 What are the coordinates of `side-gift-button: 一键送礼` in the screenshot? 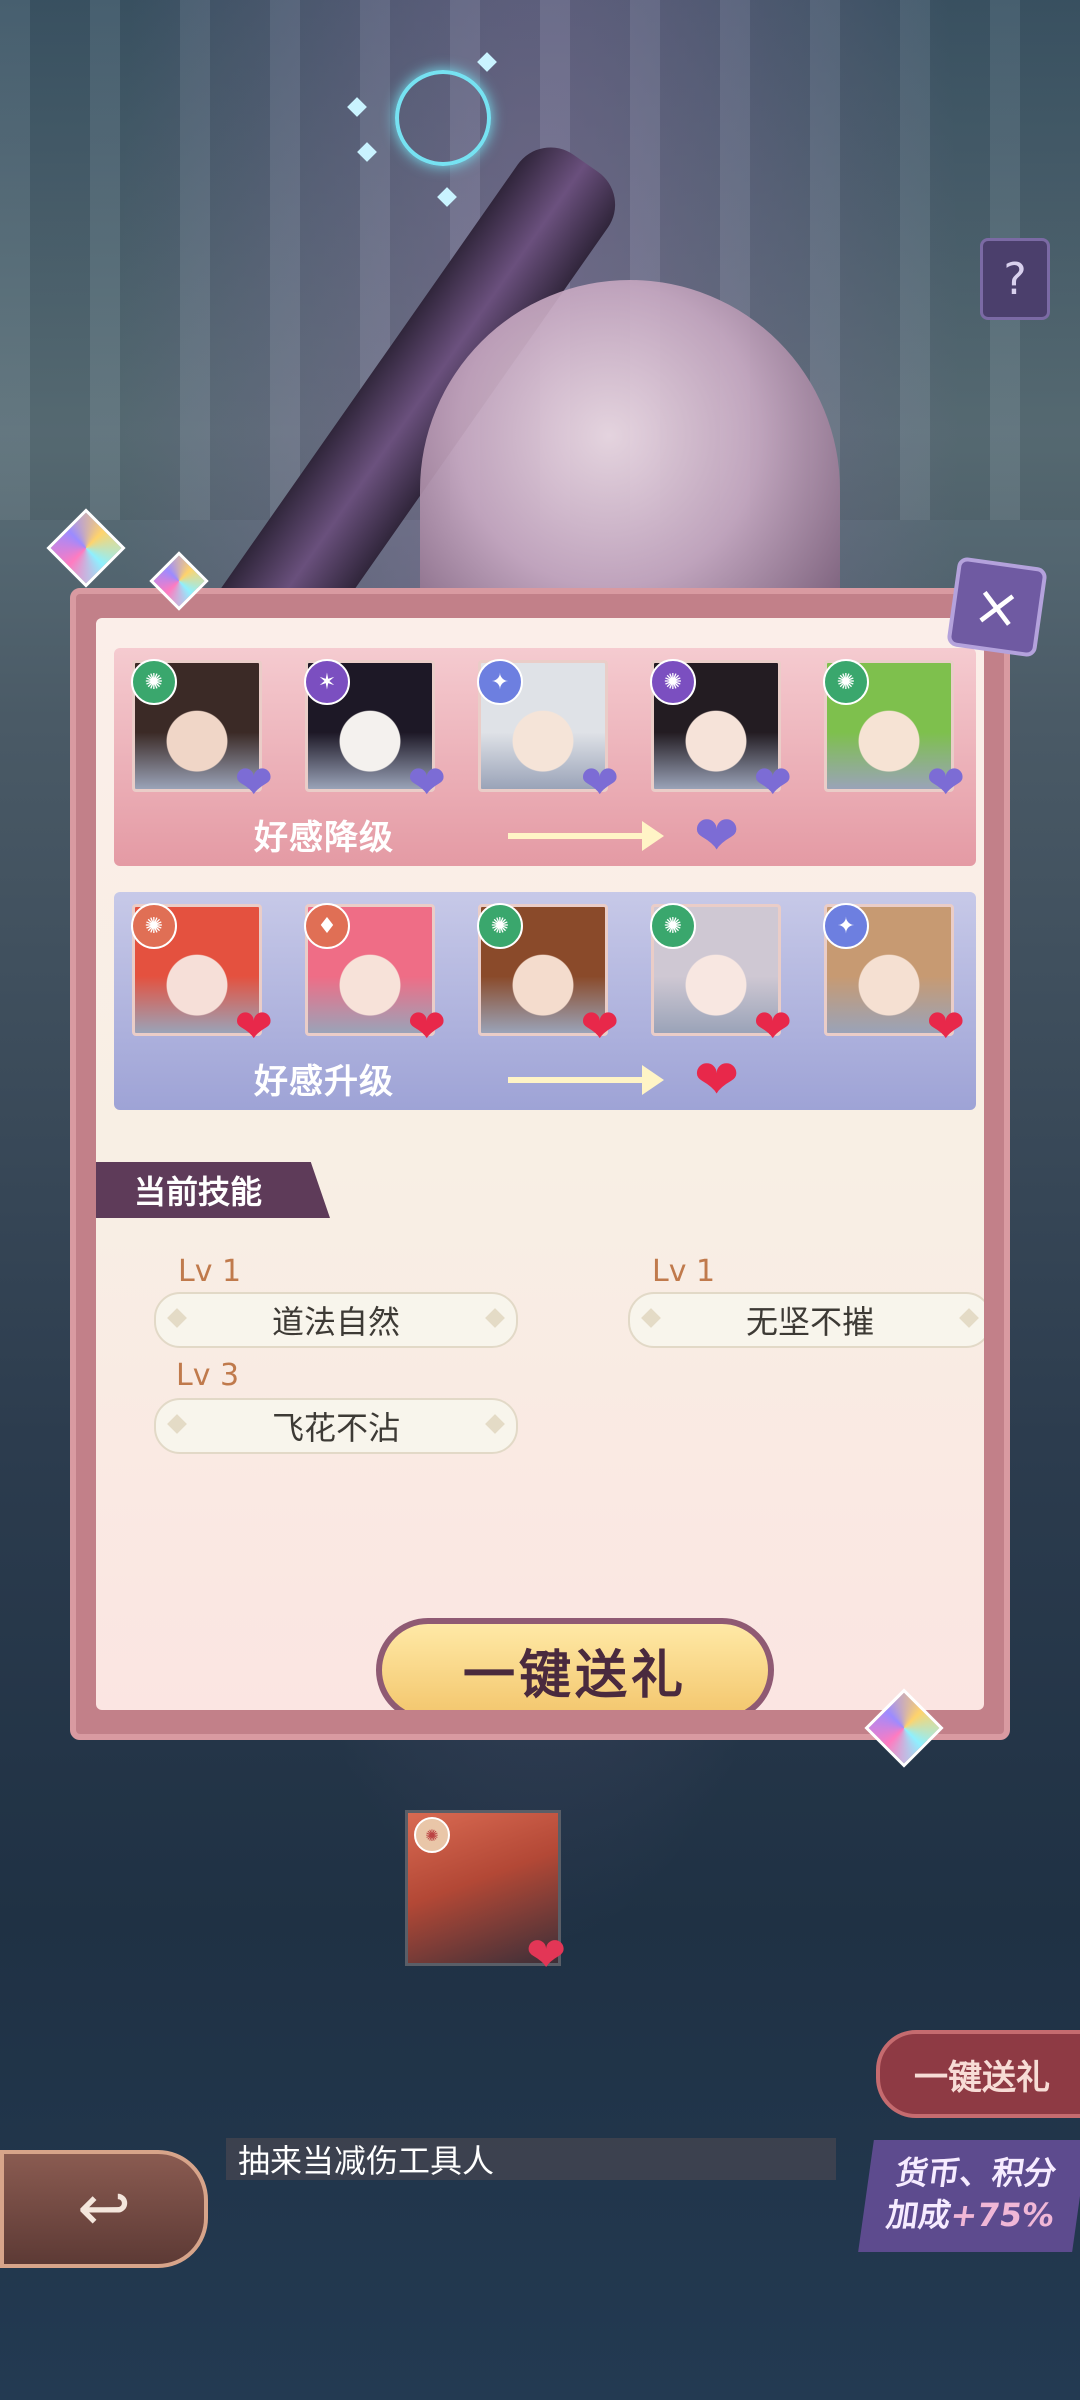 It's located at (978, 2074).